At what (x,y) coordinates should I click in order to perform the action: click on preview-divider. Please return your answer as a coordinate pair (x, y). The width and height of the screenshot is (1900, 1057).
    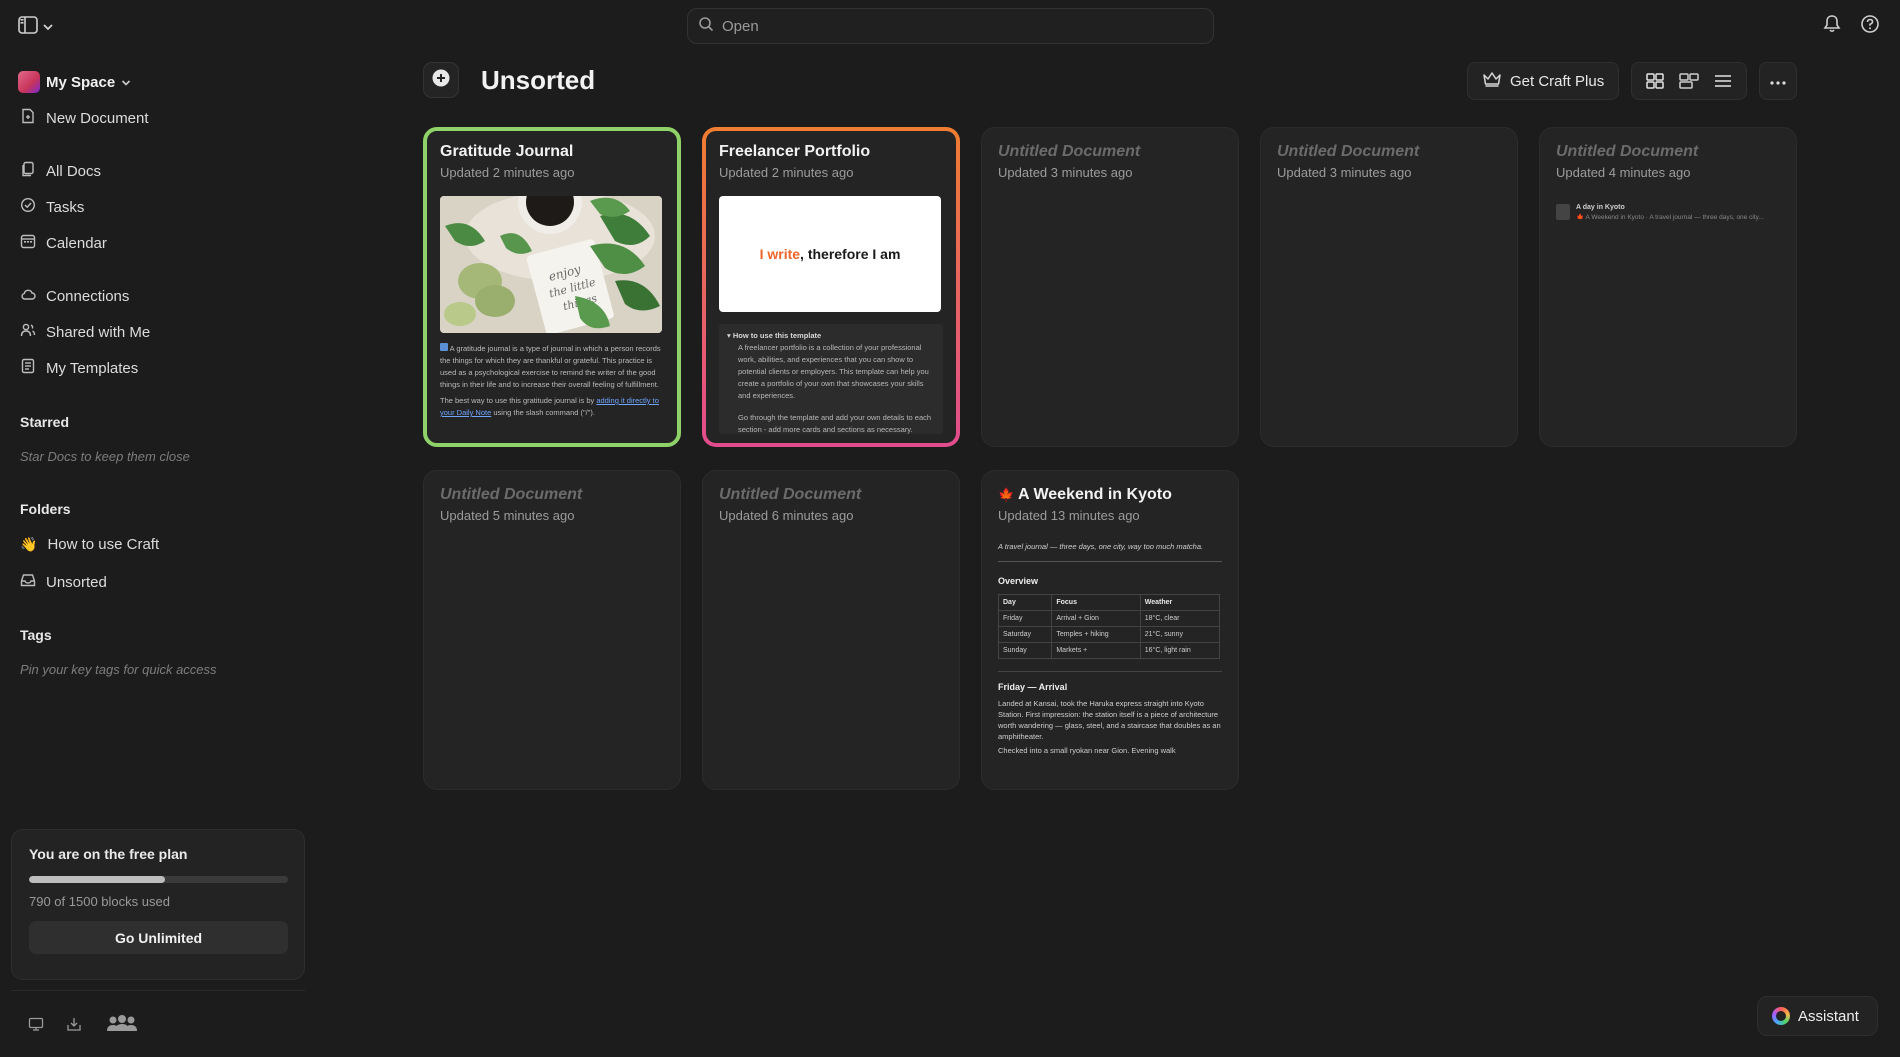
    Looking at the image, I should click on (1110, 671).